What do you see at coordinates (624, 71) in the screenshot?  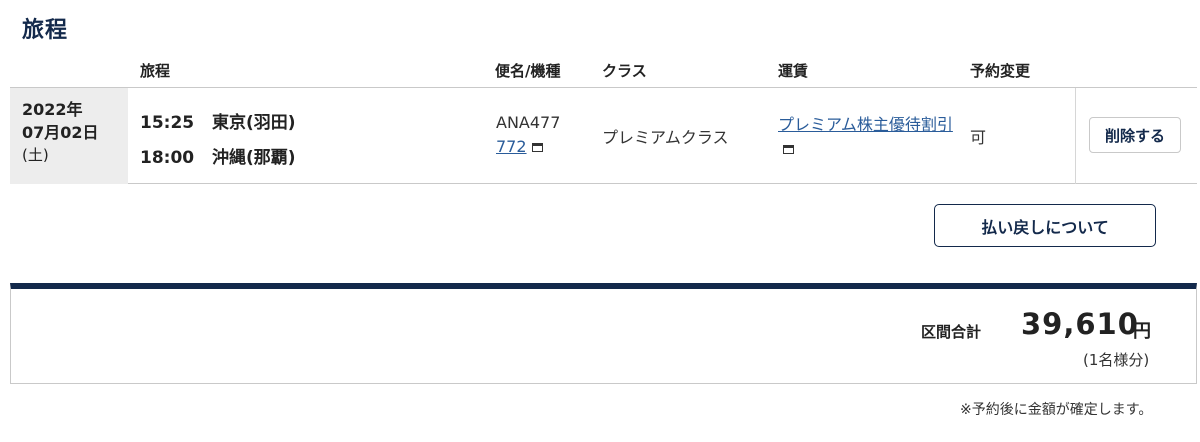 I see `header-class: クラス` at bounding box center [624, 71].